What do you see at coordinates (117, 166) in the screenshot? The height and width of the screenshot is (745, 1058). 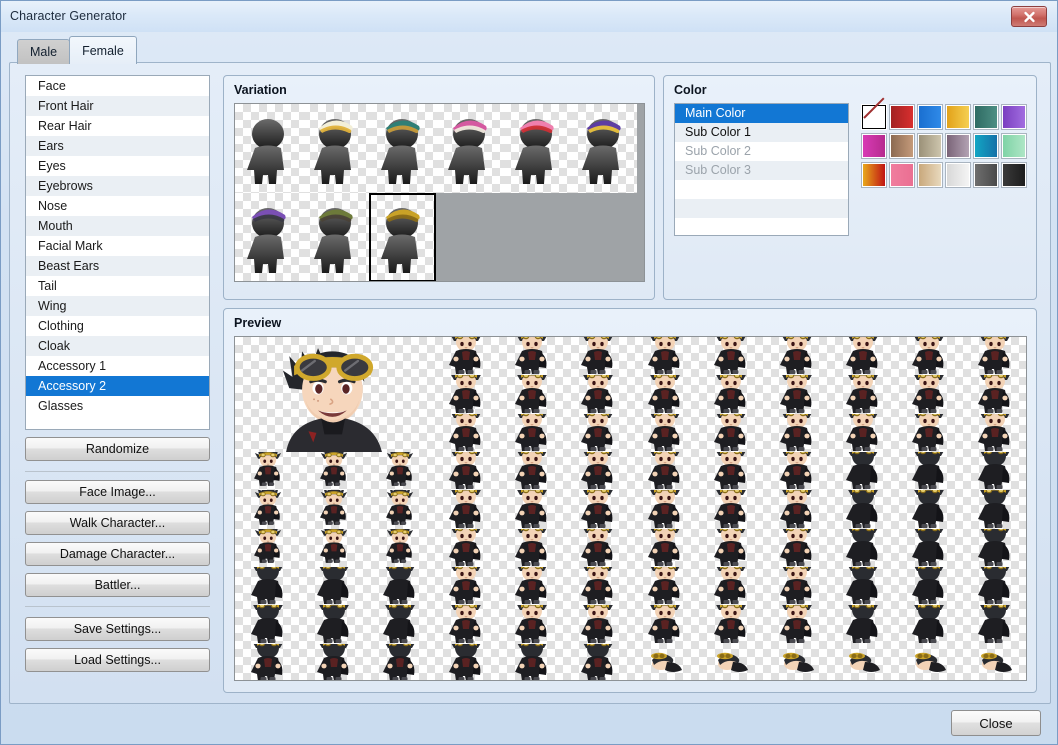 I see `parts-list-item-eyes: Eyes` at bounding box center [117, 166].